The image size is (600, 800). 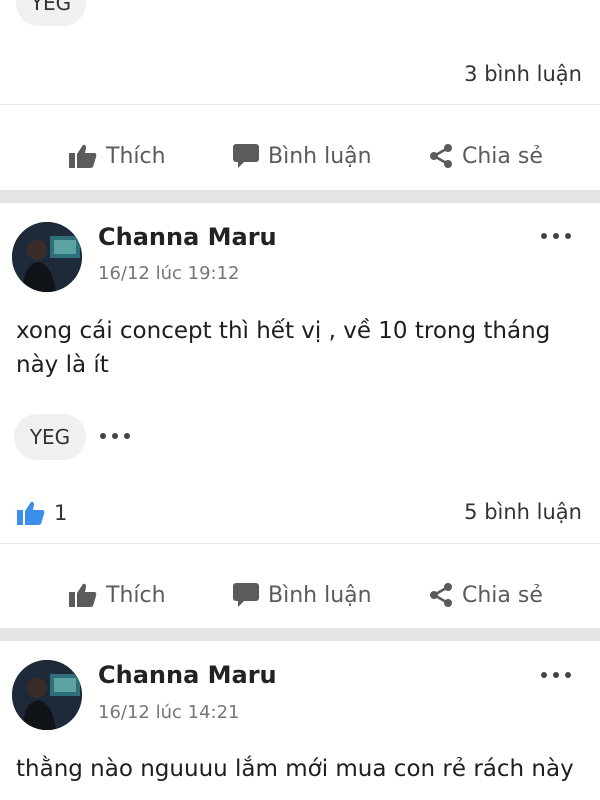 What do you see at coordinates (136, 595) in the screenshot?
I see `post1-like-label: Thích` at bounding box center [136, 595].